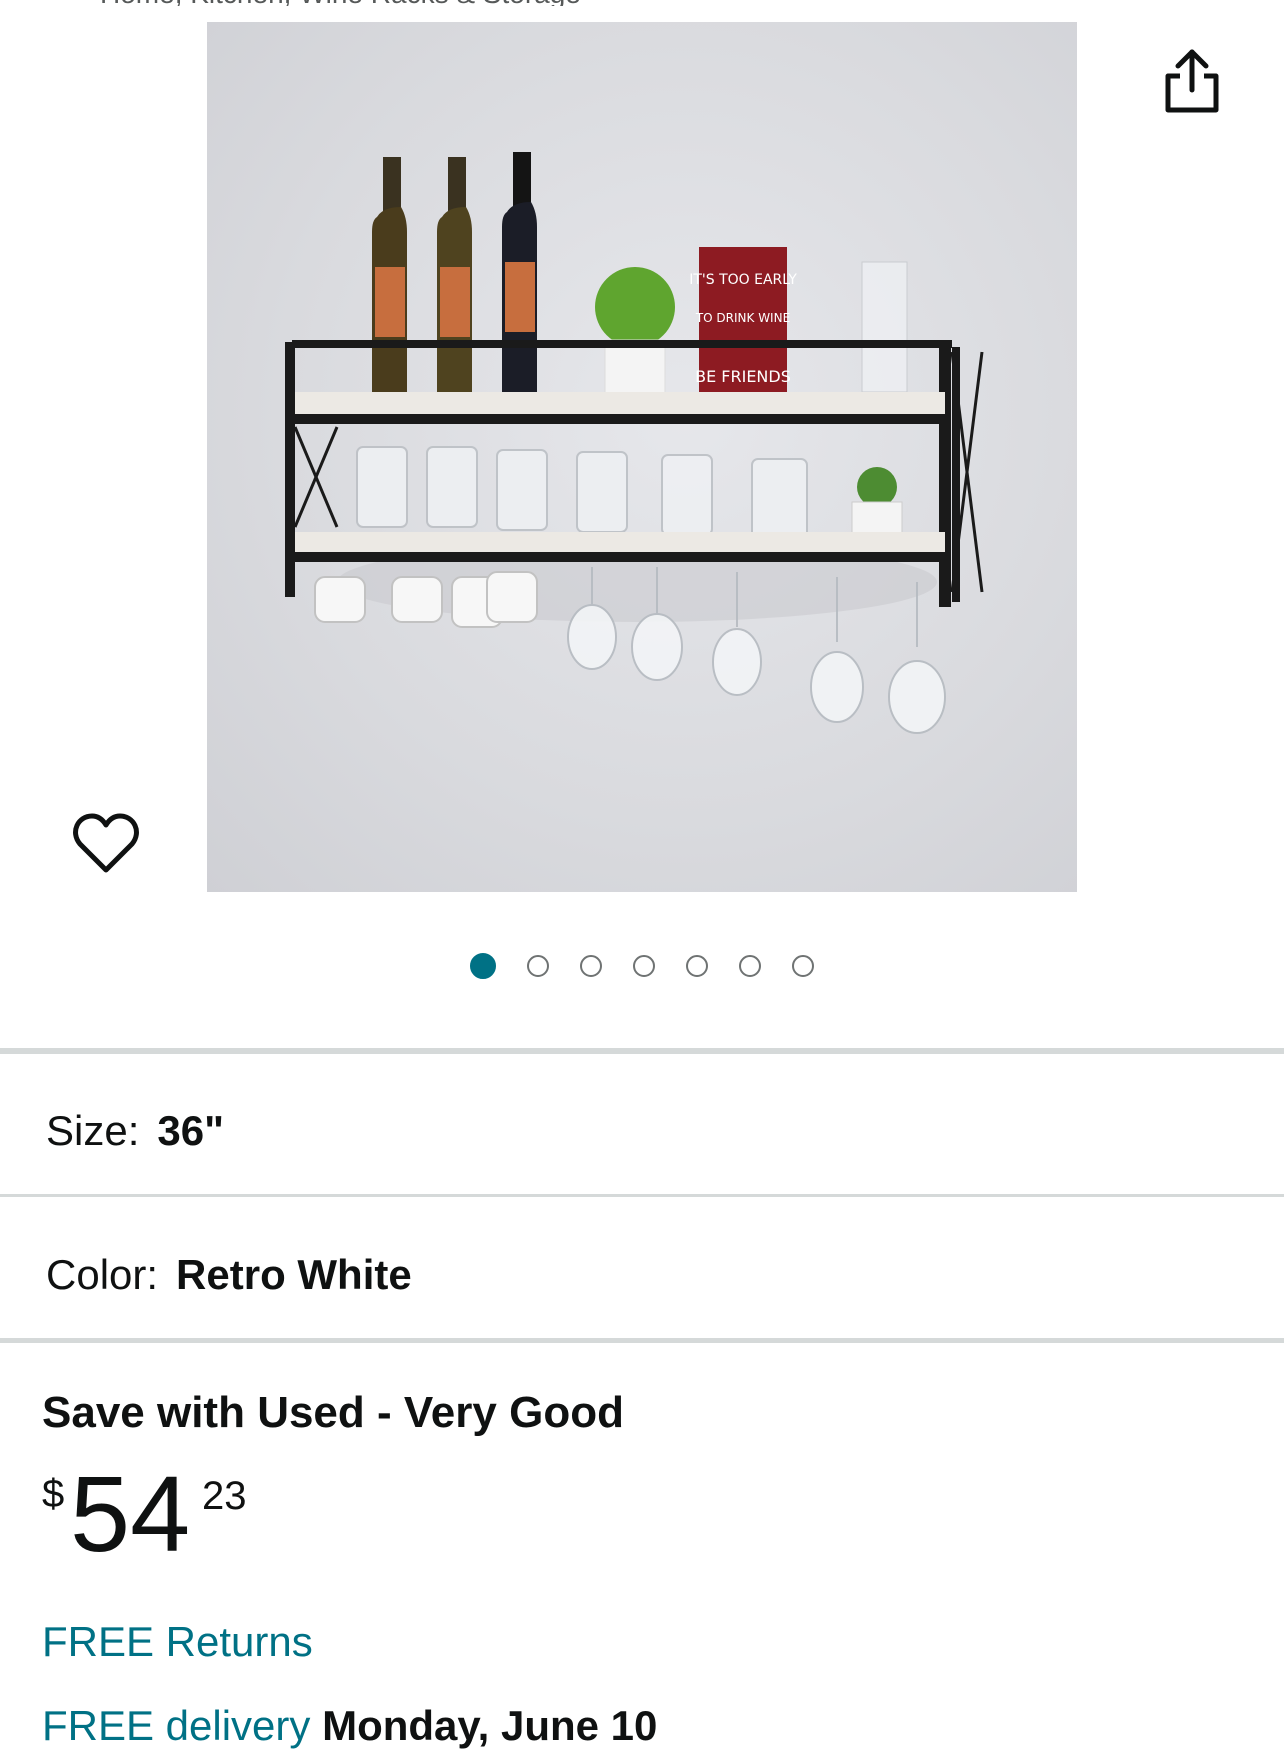 This screenshot has width=1284, height=1750. Describe the element at coordinates (93, 1130) in the screenshot. I see `size-label: Size:` at that location.